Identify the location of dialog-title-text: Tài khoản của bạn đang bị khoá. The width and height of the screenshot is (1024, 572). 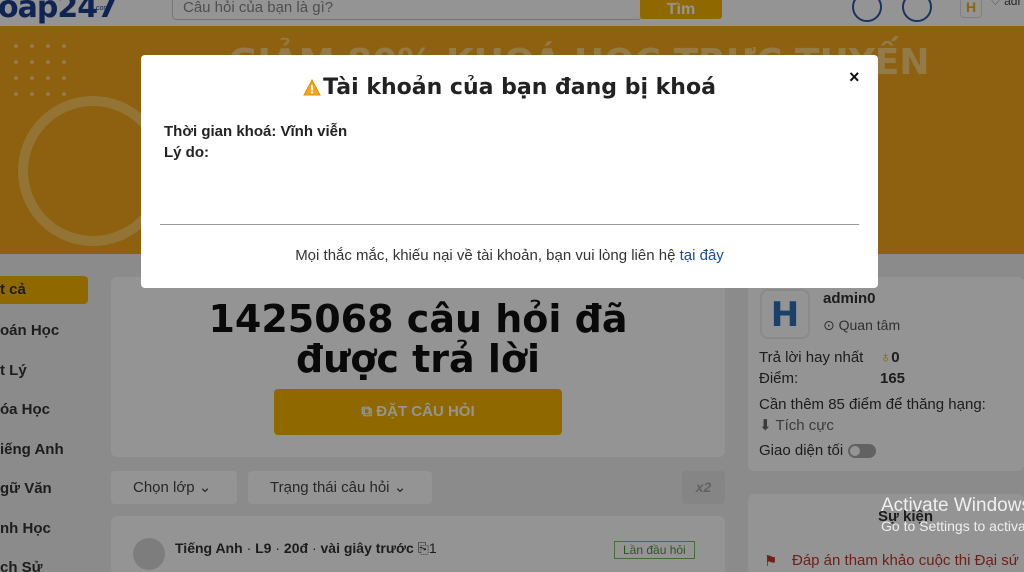
(519, 87).